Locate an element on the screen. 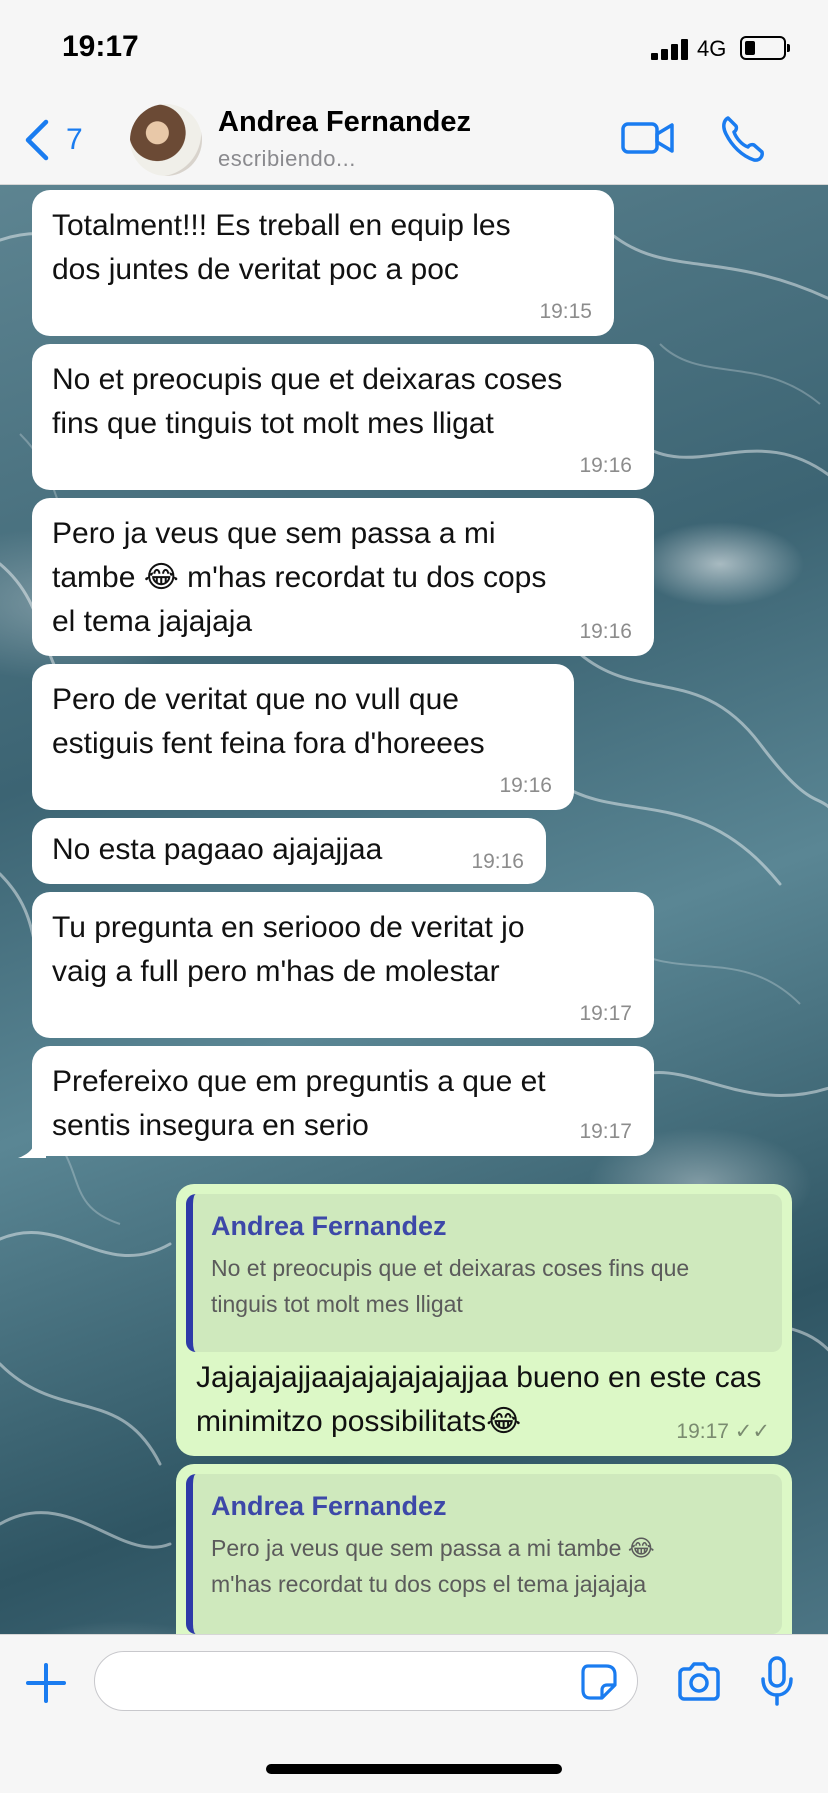 Image resolution: width=828 pixels, height=1793 pixels. back-button: 7 is located at coordinates (52, 140).